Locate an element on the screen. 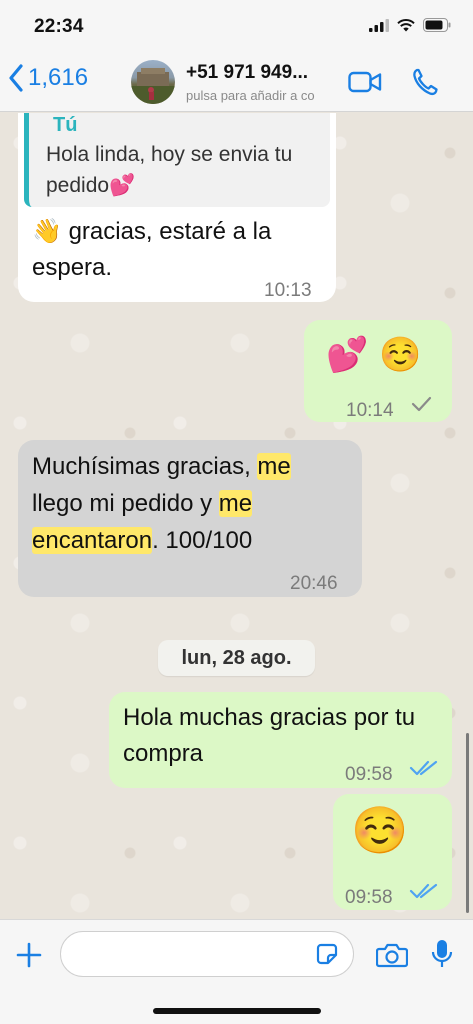 The image size is (473, 1024). message-time: 10:13 is located at coordinates (288, 290).